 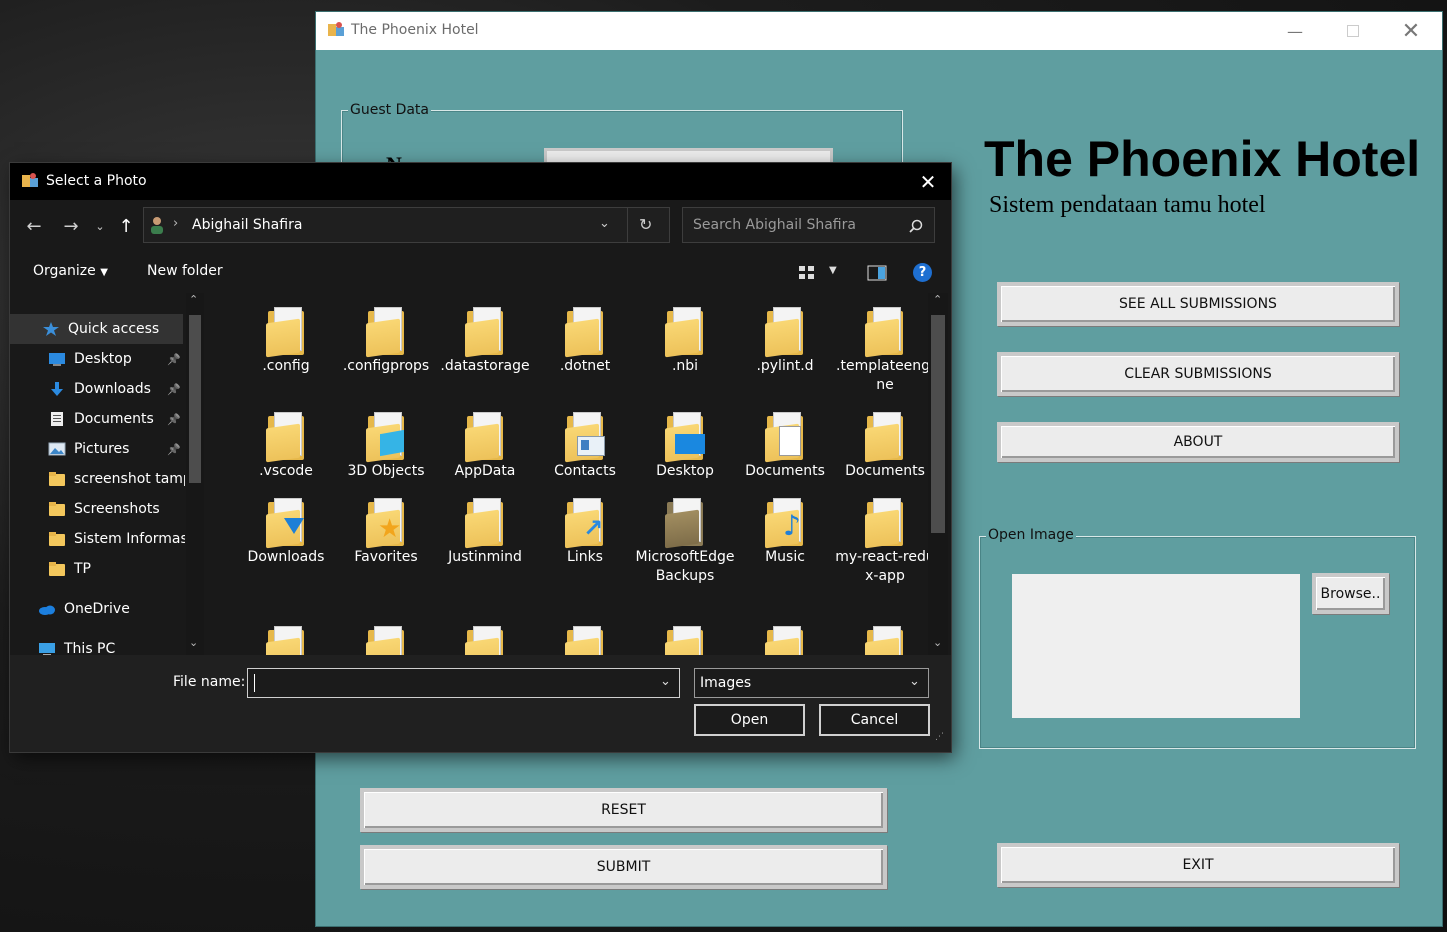 What do you see at coordinates (877, 273) in the screenshot?
I see `preview-pane-icon` at bounding box center [877, 273].